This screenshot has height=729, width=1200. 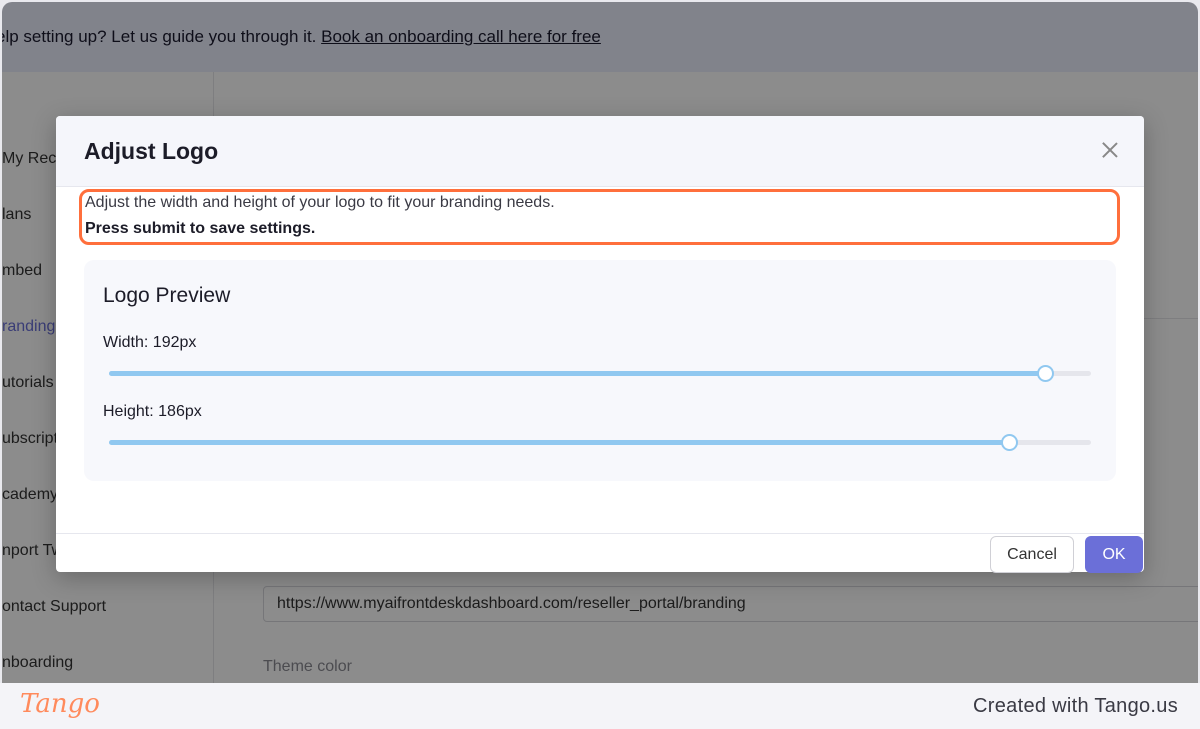 I want to click on modal-title: Adjust Logo, so click(x=151, y=151).